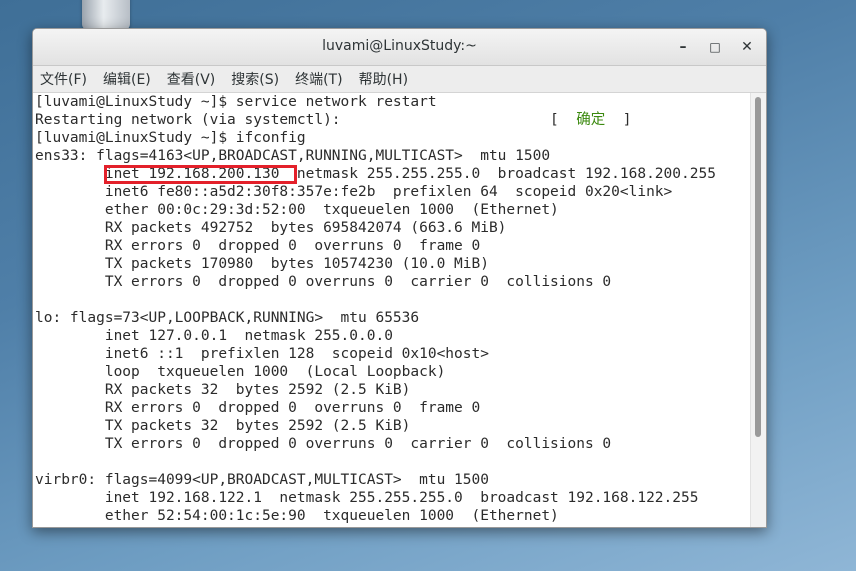 Image resolution: width=856 pixels, height=571 pixels. What do you see at coordinates (306, 120) in the screenshot?
I see `restart-text: Restarting network (via systemctl): [` at bounding box center [306, 120].